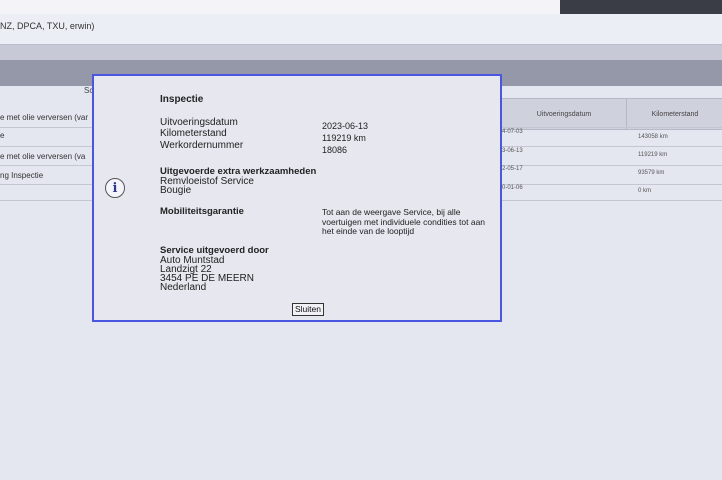 The image size is (722, 480). I want to click on close-button: Sluiten, so click(308, 309).